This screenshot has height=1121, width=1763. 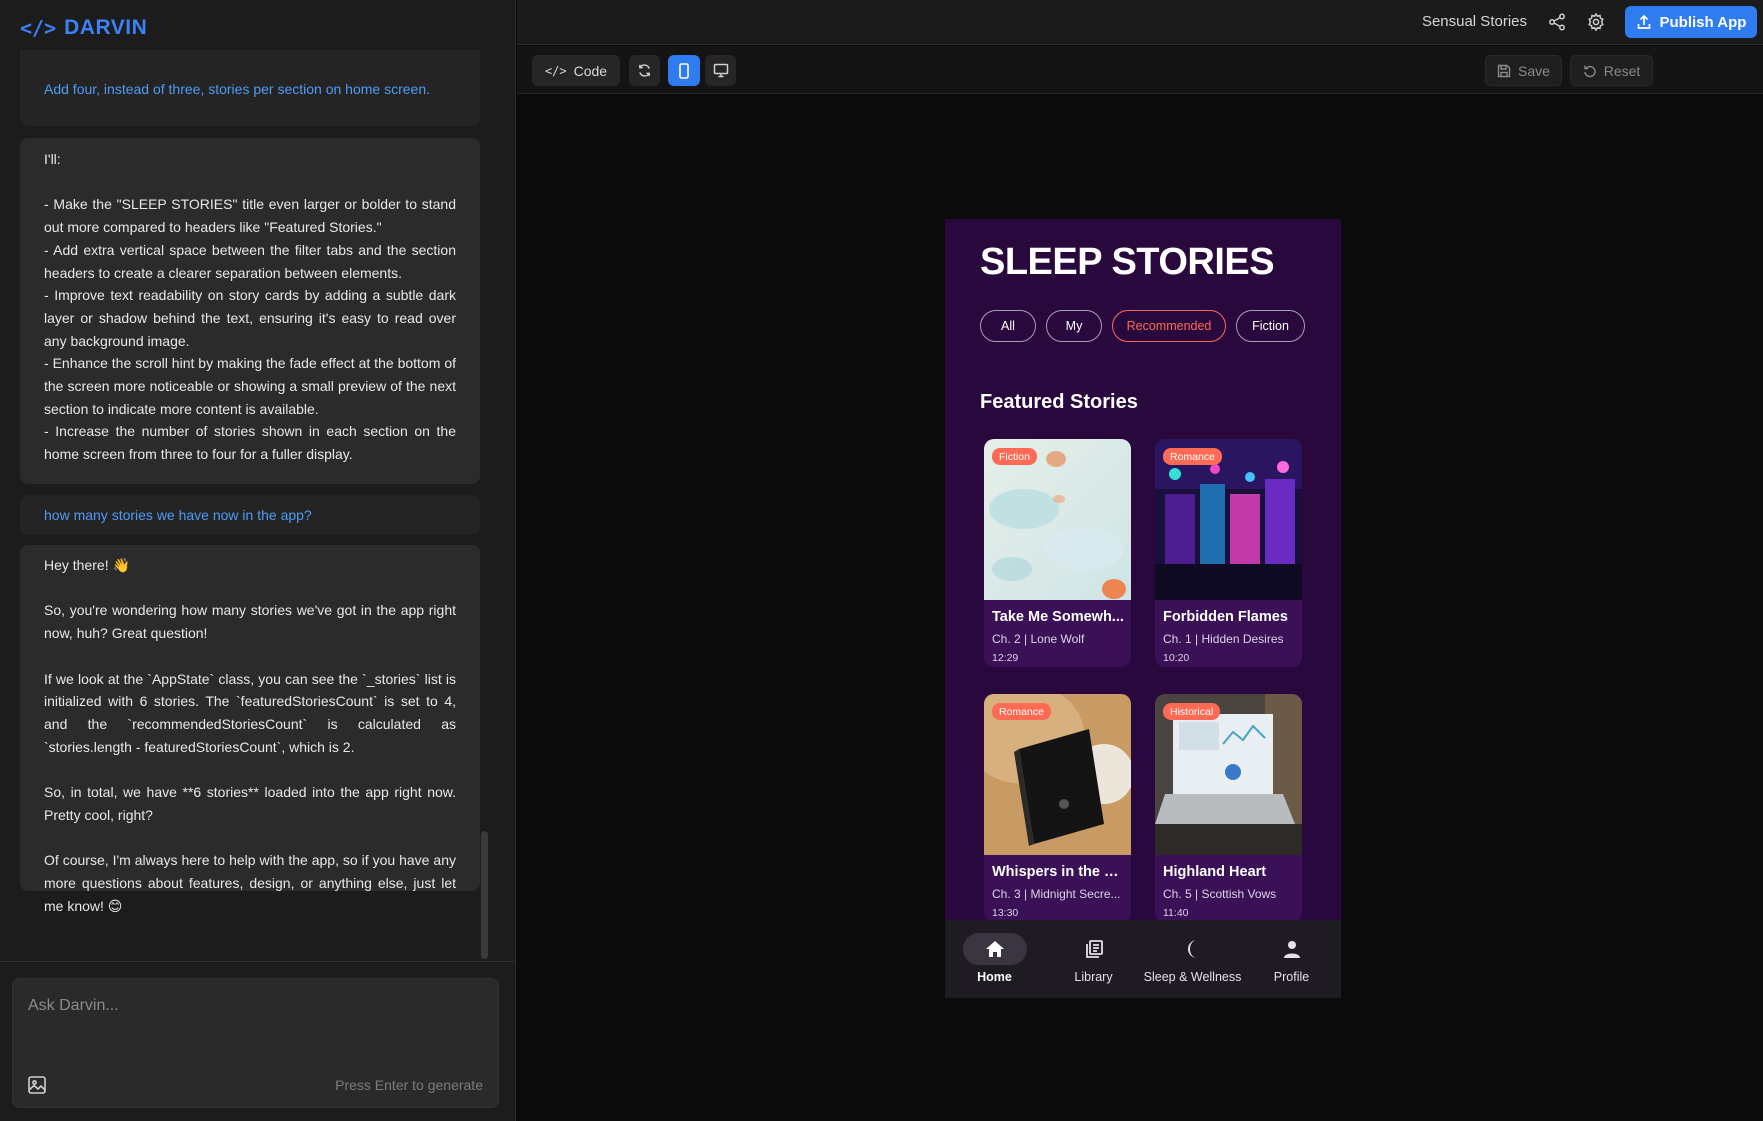 I want to click on story-genre-tag: Historical, so click(x=1192, y=711).